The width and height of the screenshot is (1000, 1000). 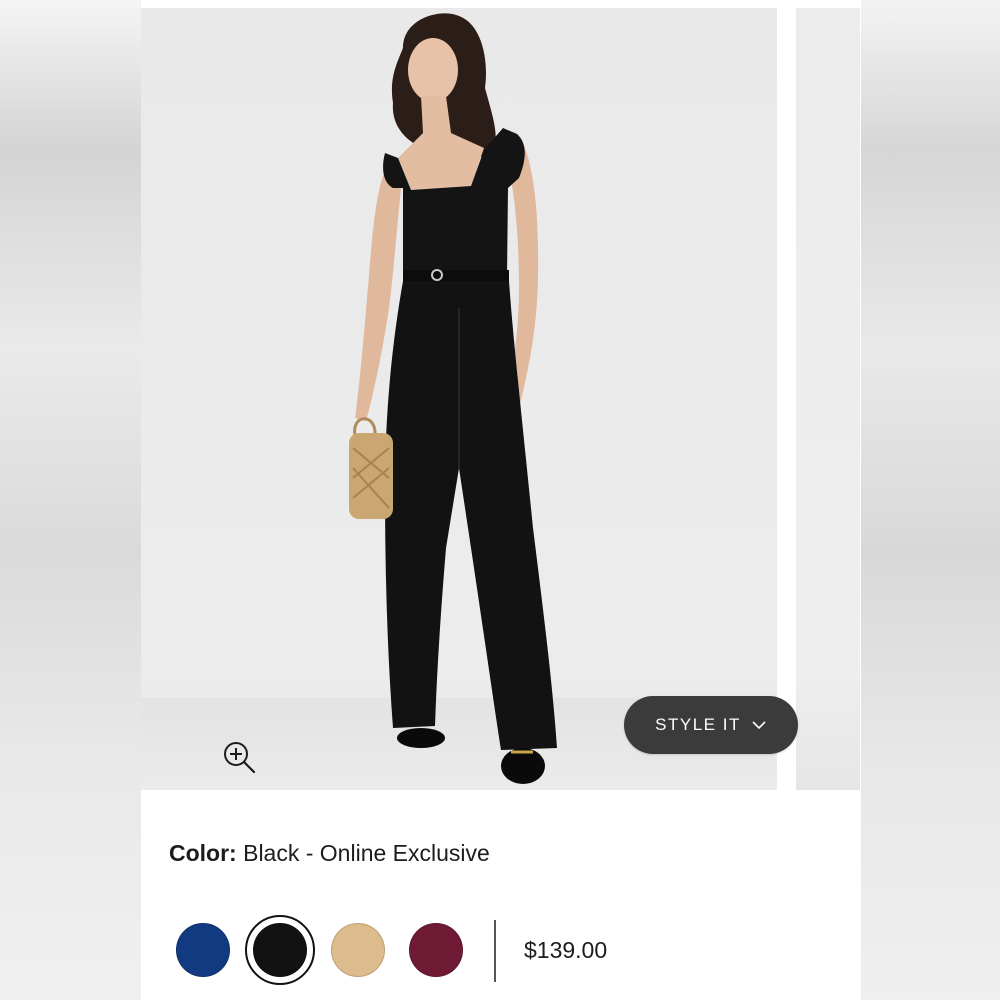 I want to click on price: $139.00, so click(x=566, y=950).